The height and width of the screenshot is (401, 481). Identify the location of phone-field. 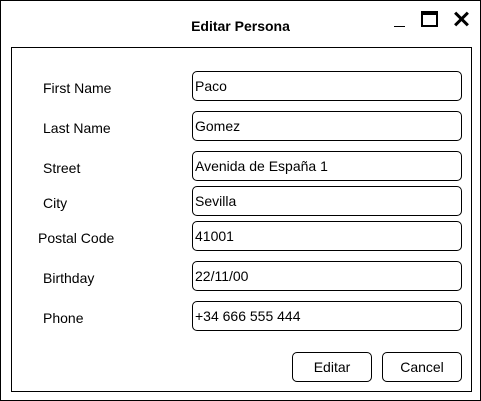
(327, 316).